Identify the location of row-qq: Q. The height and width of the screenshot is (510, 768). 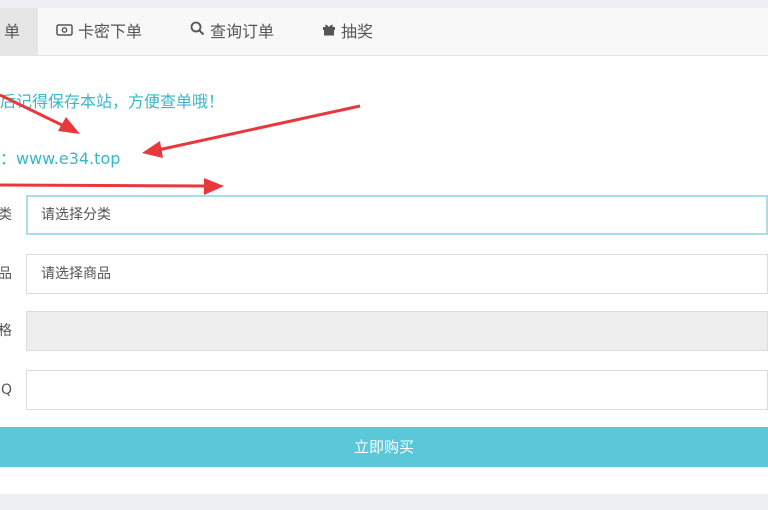
(384, 390).